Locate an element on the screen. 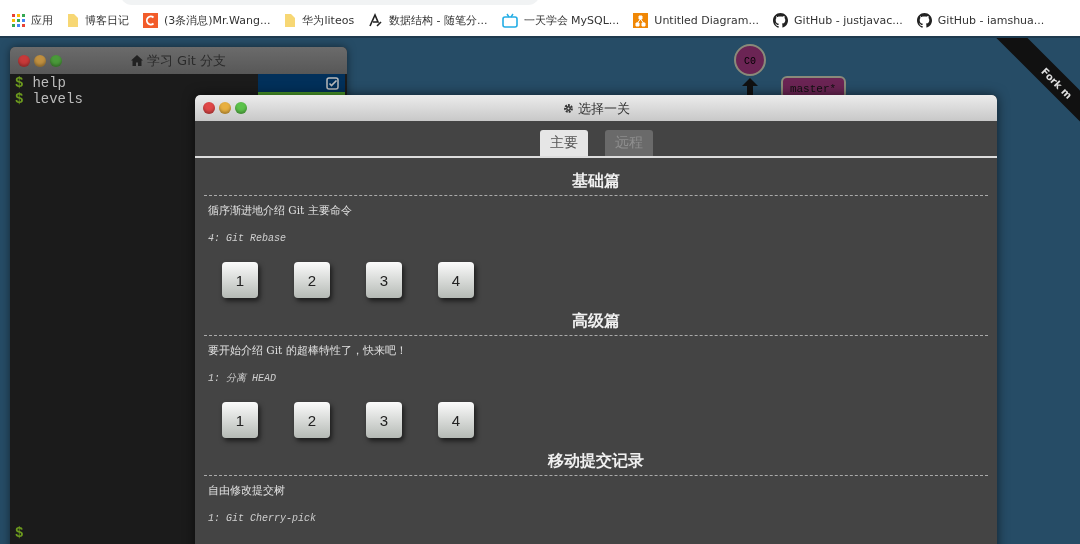  section-description: 自由修改提交树 is located at coordinates (246, 490).